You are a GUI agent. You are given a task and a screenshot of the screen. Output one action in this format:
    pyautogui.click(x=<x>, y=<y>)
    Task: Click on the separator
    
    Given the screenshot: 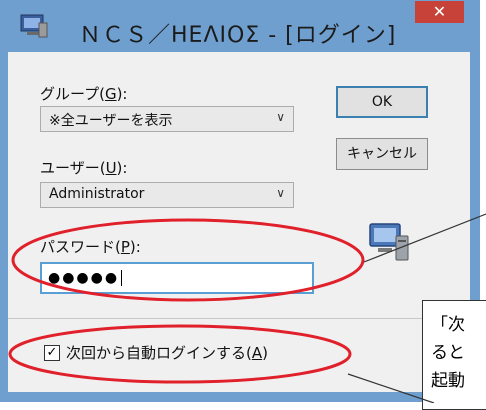 What is the action you would take?
    pyautogui.click(x=239, y=318)
    